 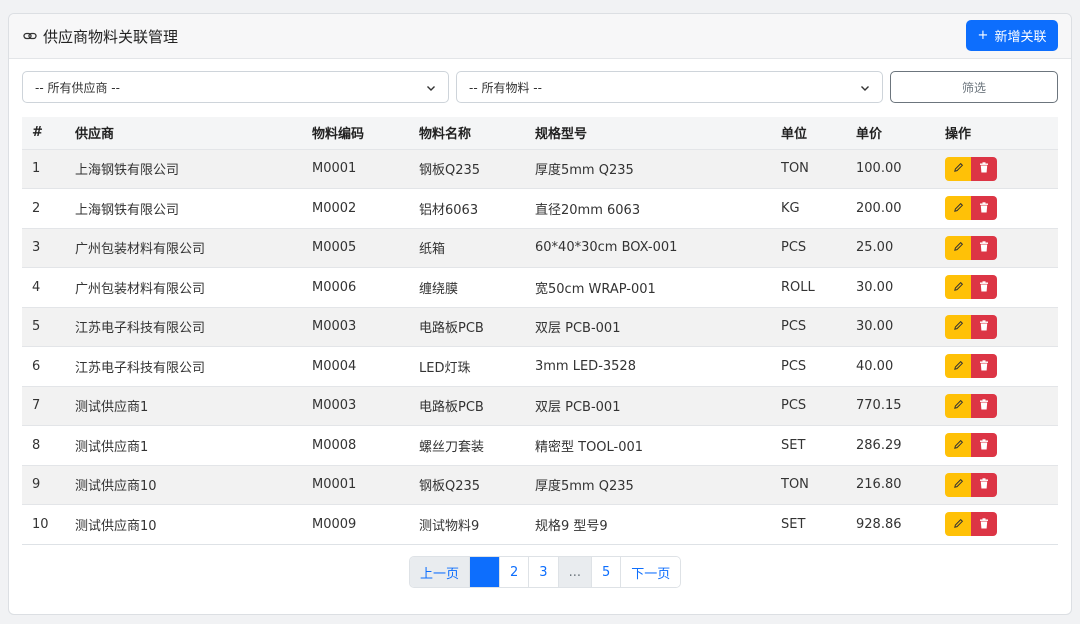 What do you see at coordinates (36, 406) in the screenshot?
I see `row-index: 7` at bounding box center [36, 406].